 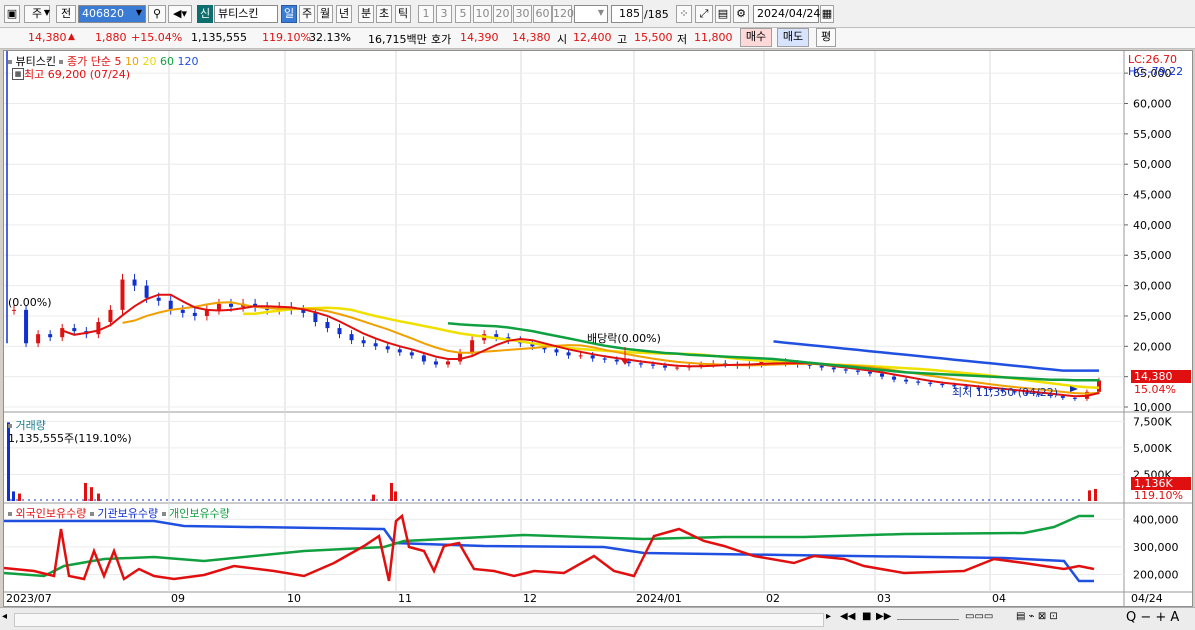 I want to click on interval-30-button: 30, so click(x=522, y=14).